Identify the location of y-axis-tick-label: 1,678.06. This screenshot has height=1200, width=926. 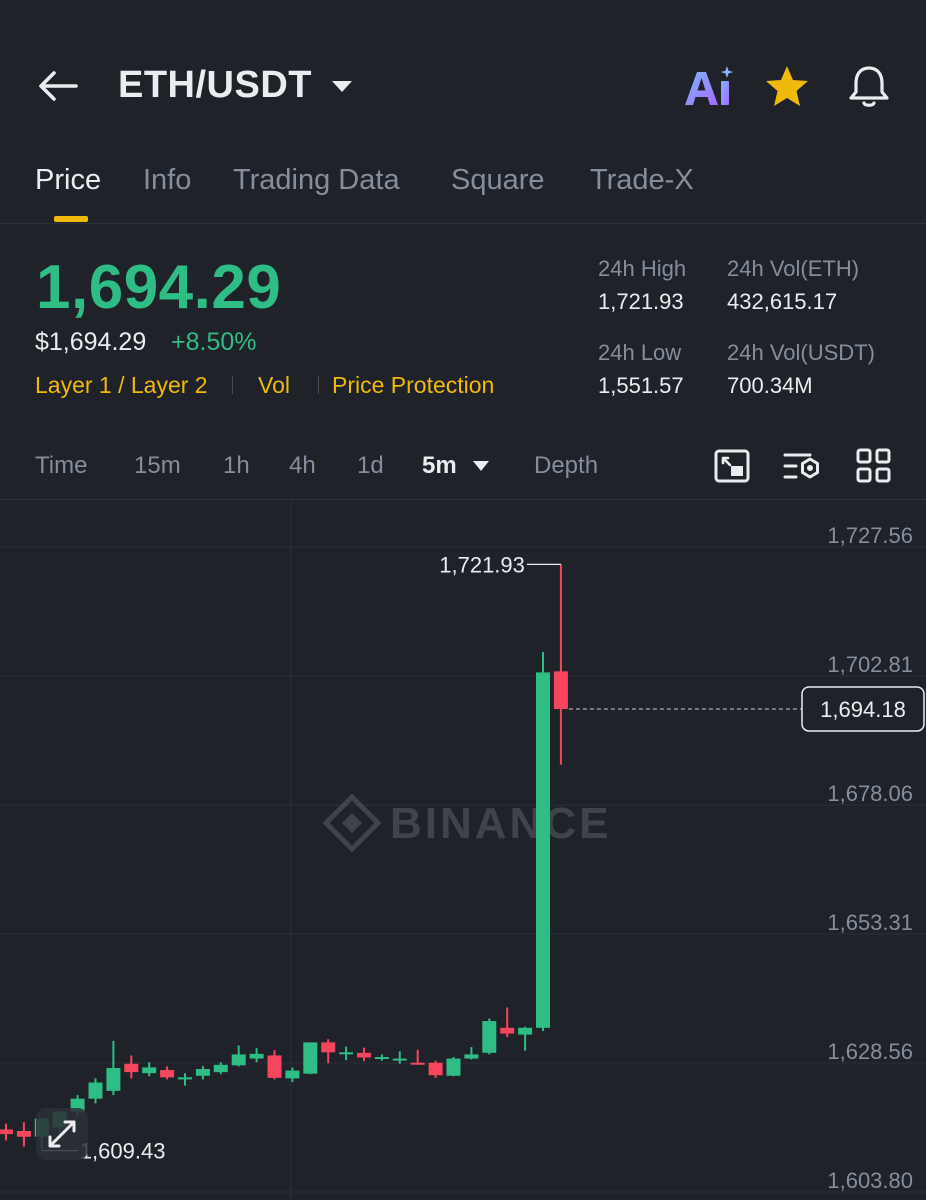
(870, 793).